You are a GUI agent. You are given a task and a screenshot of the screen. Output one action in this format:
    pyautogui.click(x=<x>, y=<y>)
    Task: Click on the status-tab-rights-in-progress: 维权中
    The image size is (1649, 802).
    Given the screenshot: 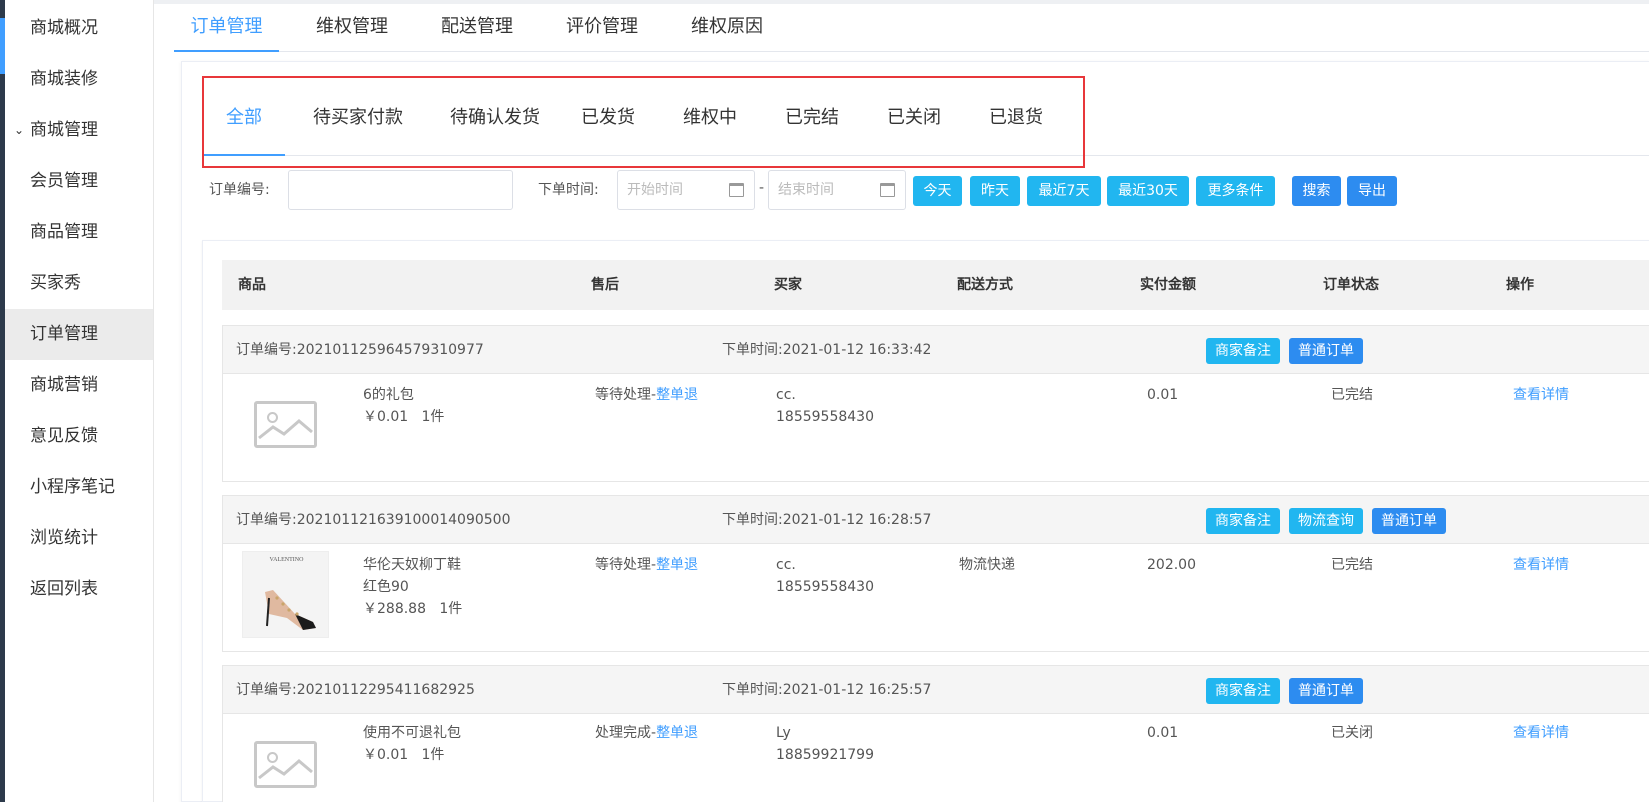 What is the action you would take?
    pyautogui.click(x=710, y=124)
    